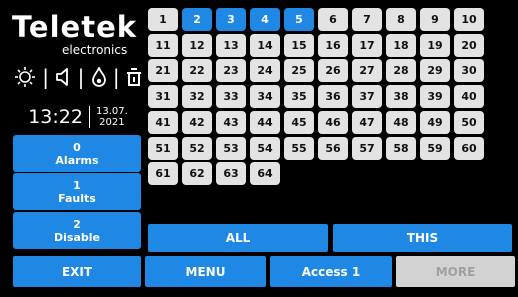  Describe the element at coordinates (231, 45) in the screenshot. I see `zone-button-13: 13` at that location.